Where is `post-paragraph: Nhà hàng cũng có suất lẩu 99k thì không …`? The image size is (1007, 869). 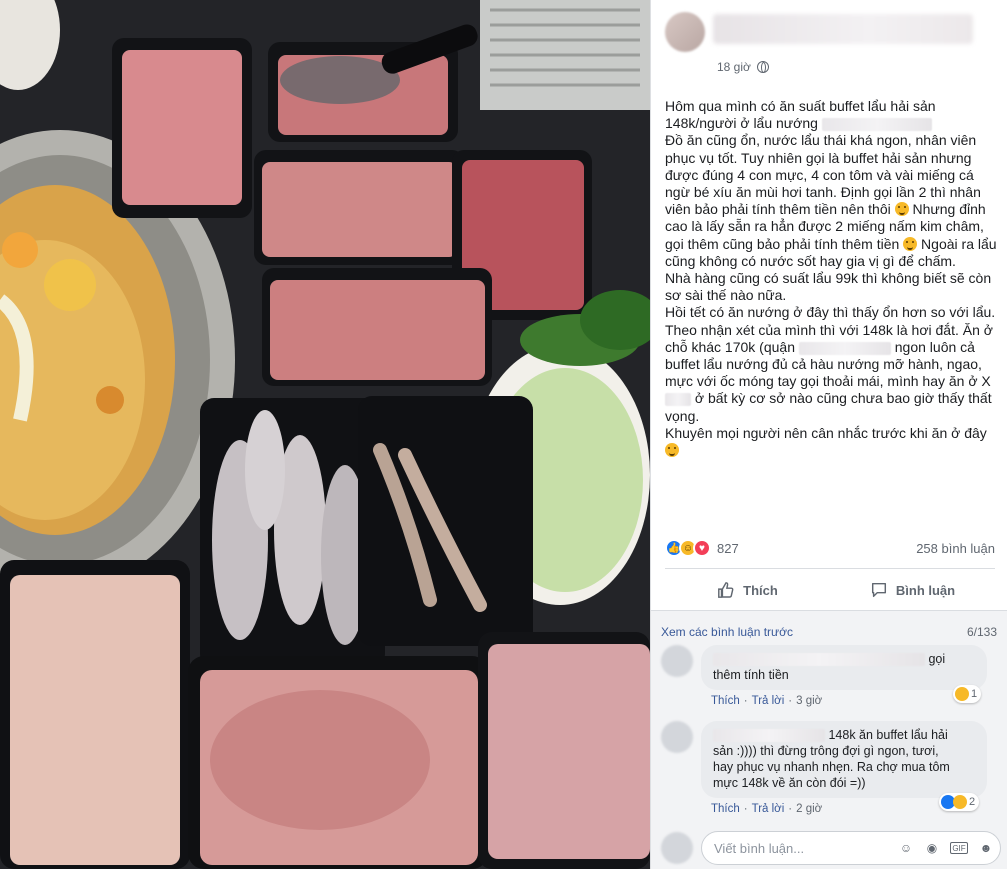 post-paragraph: Nhà hàng cũng có suất lẩu 99k thì không … is located at coordinates (828, 287).